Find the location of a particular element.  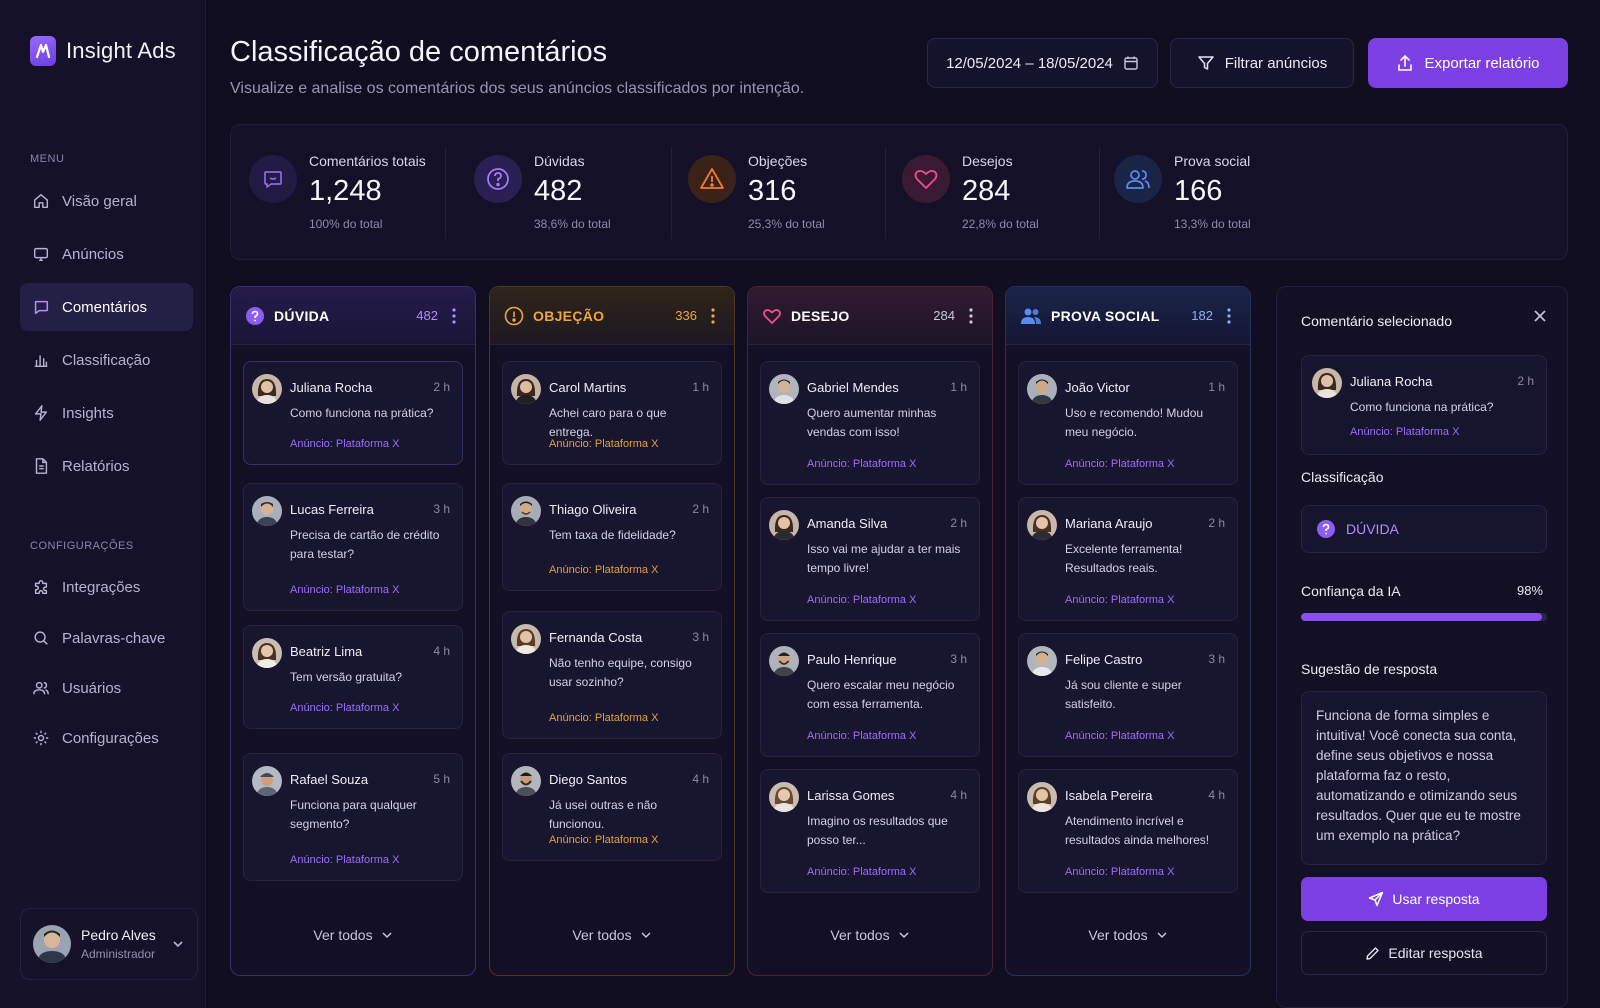

user-name: Pedro Alves is located at coordinates (118, 935).